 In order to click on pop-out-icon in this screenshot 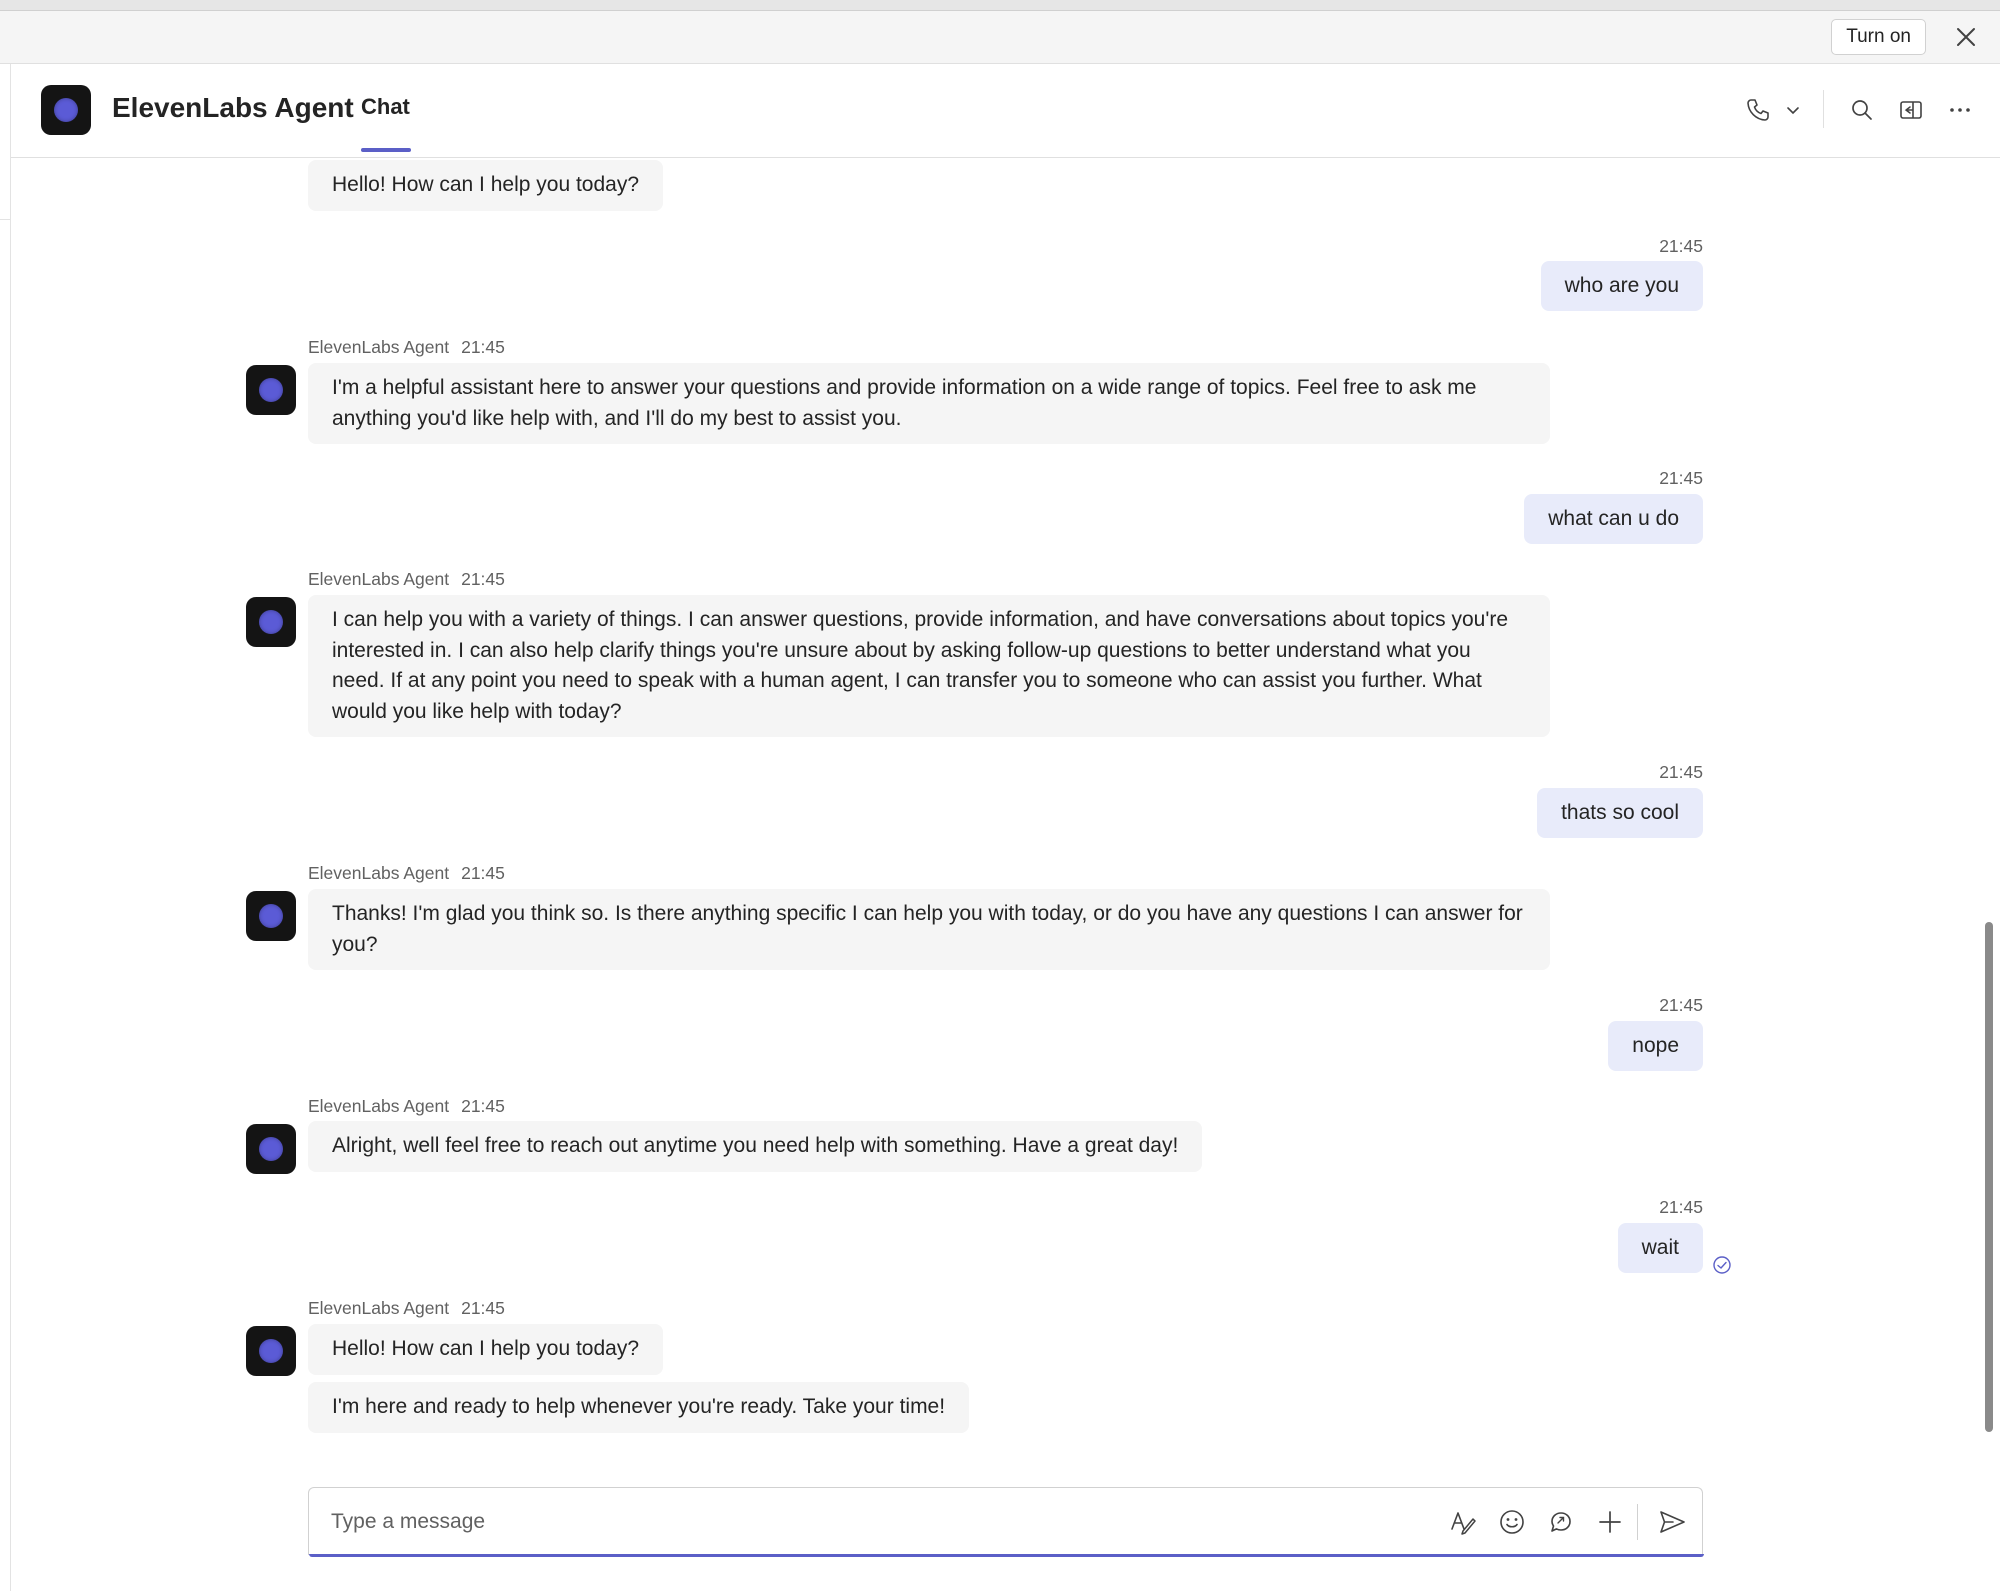, I will do `click(1911, 110)`.